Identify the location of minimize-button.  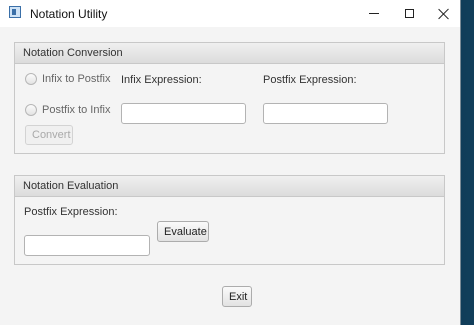
(374, 13).